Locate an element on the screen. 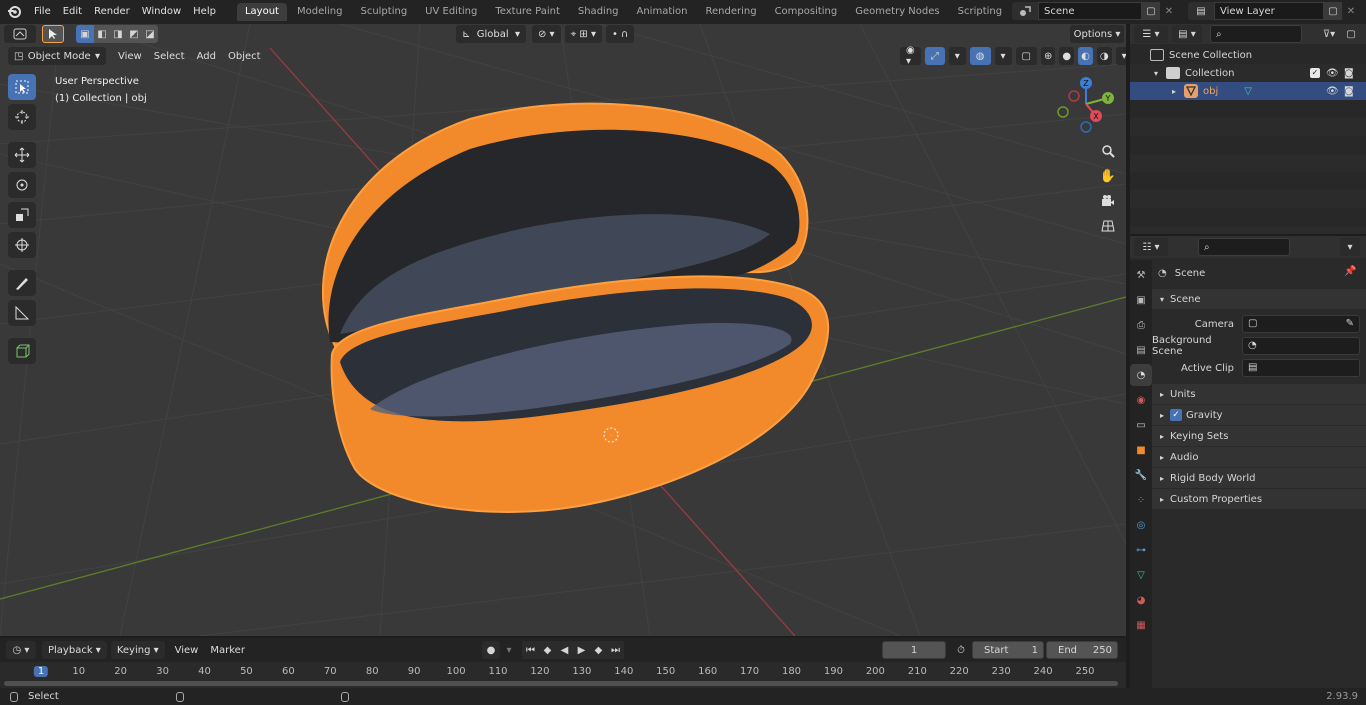 Image resolution: width=1366 pixels, height=705 pixels. pivot-point-dropdown: ⊘ ▾ is located at coordinates (546, 34).